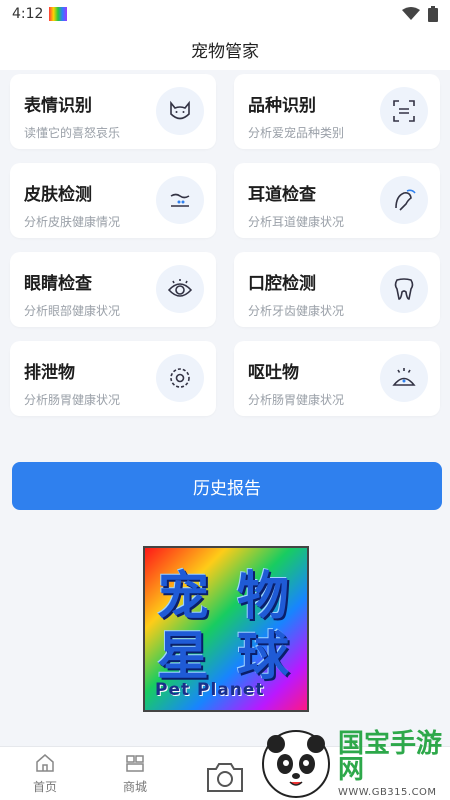 The image size is (450, 800). I want to click on app-notification-icon, so click(58, 14).